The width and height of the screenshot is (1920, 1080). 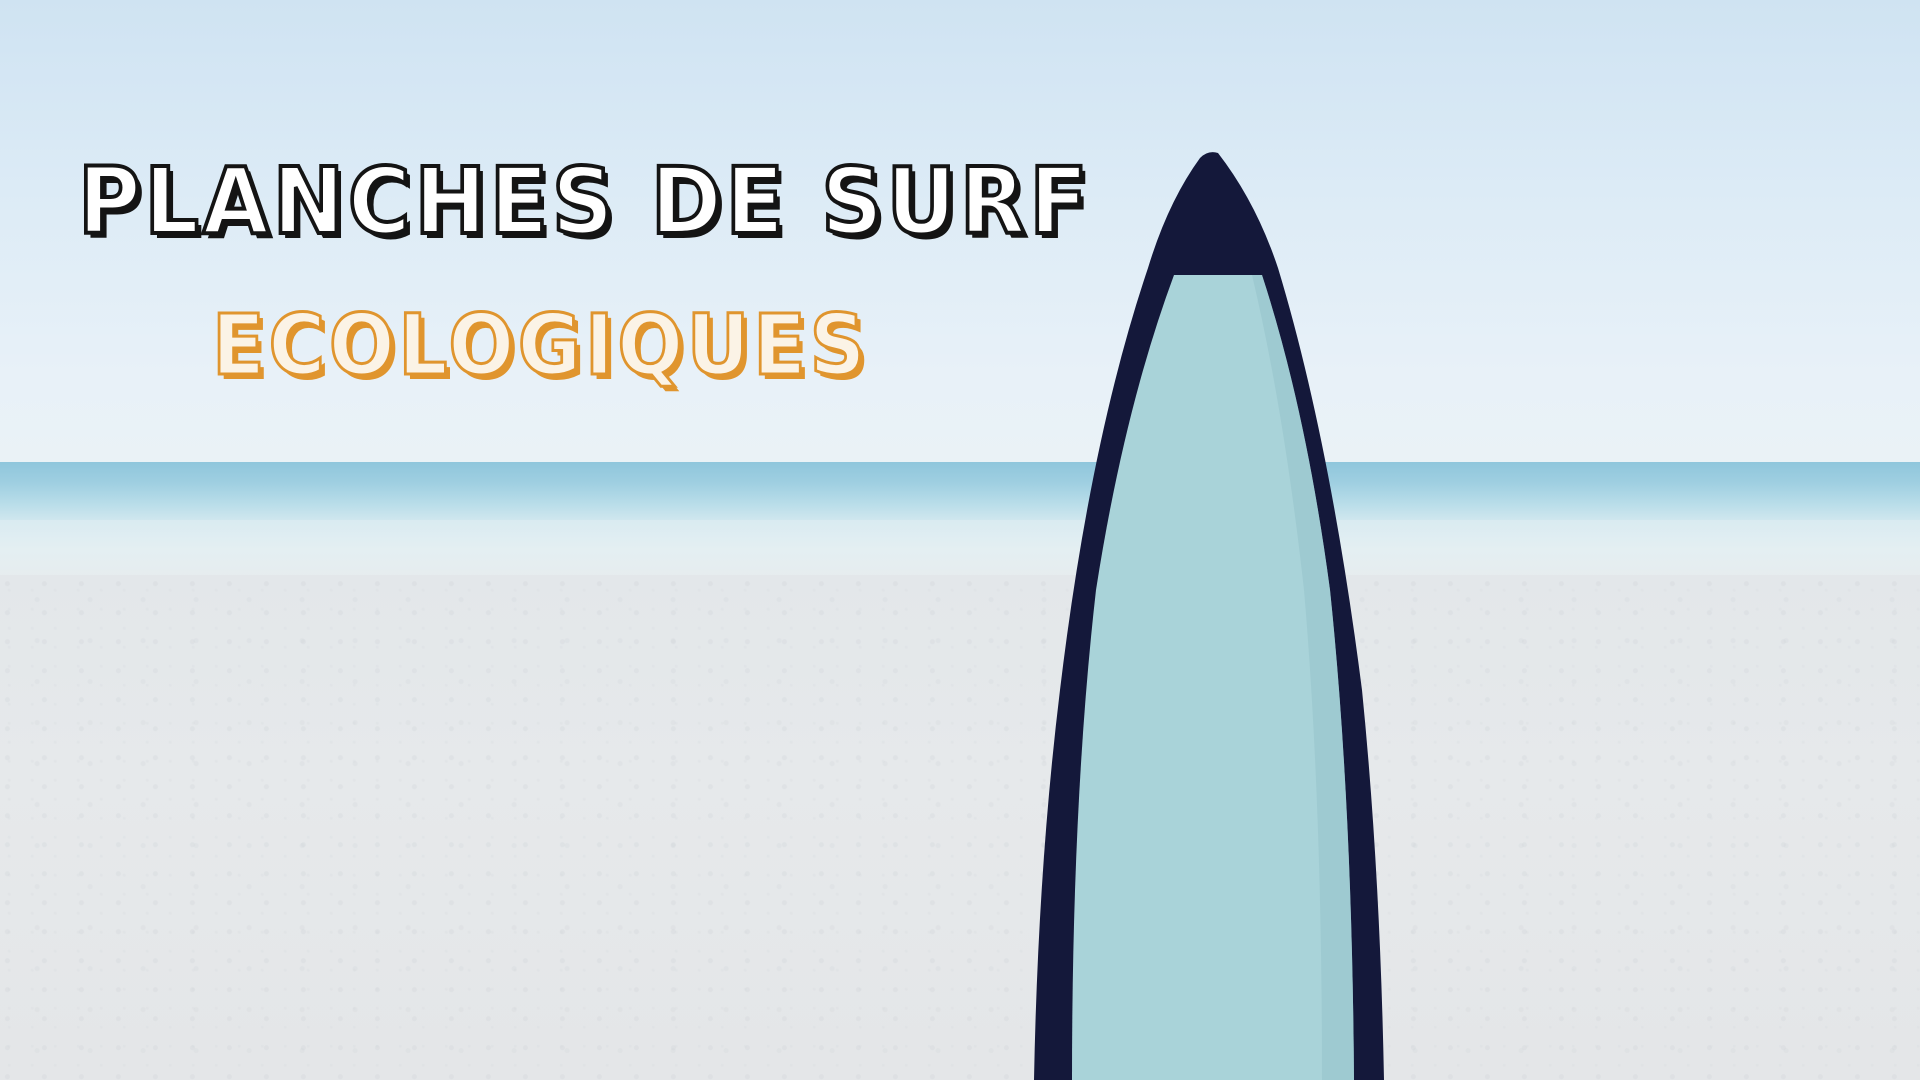 I want to click on sea-horizon, so click(x=960, y=492).